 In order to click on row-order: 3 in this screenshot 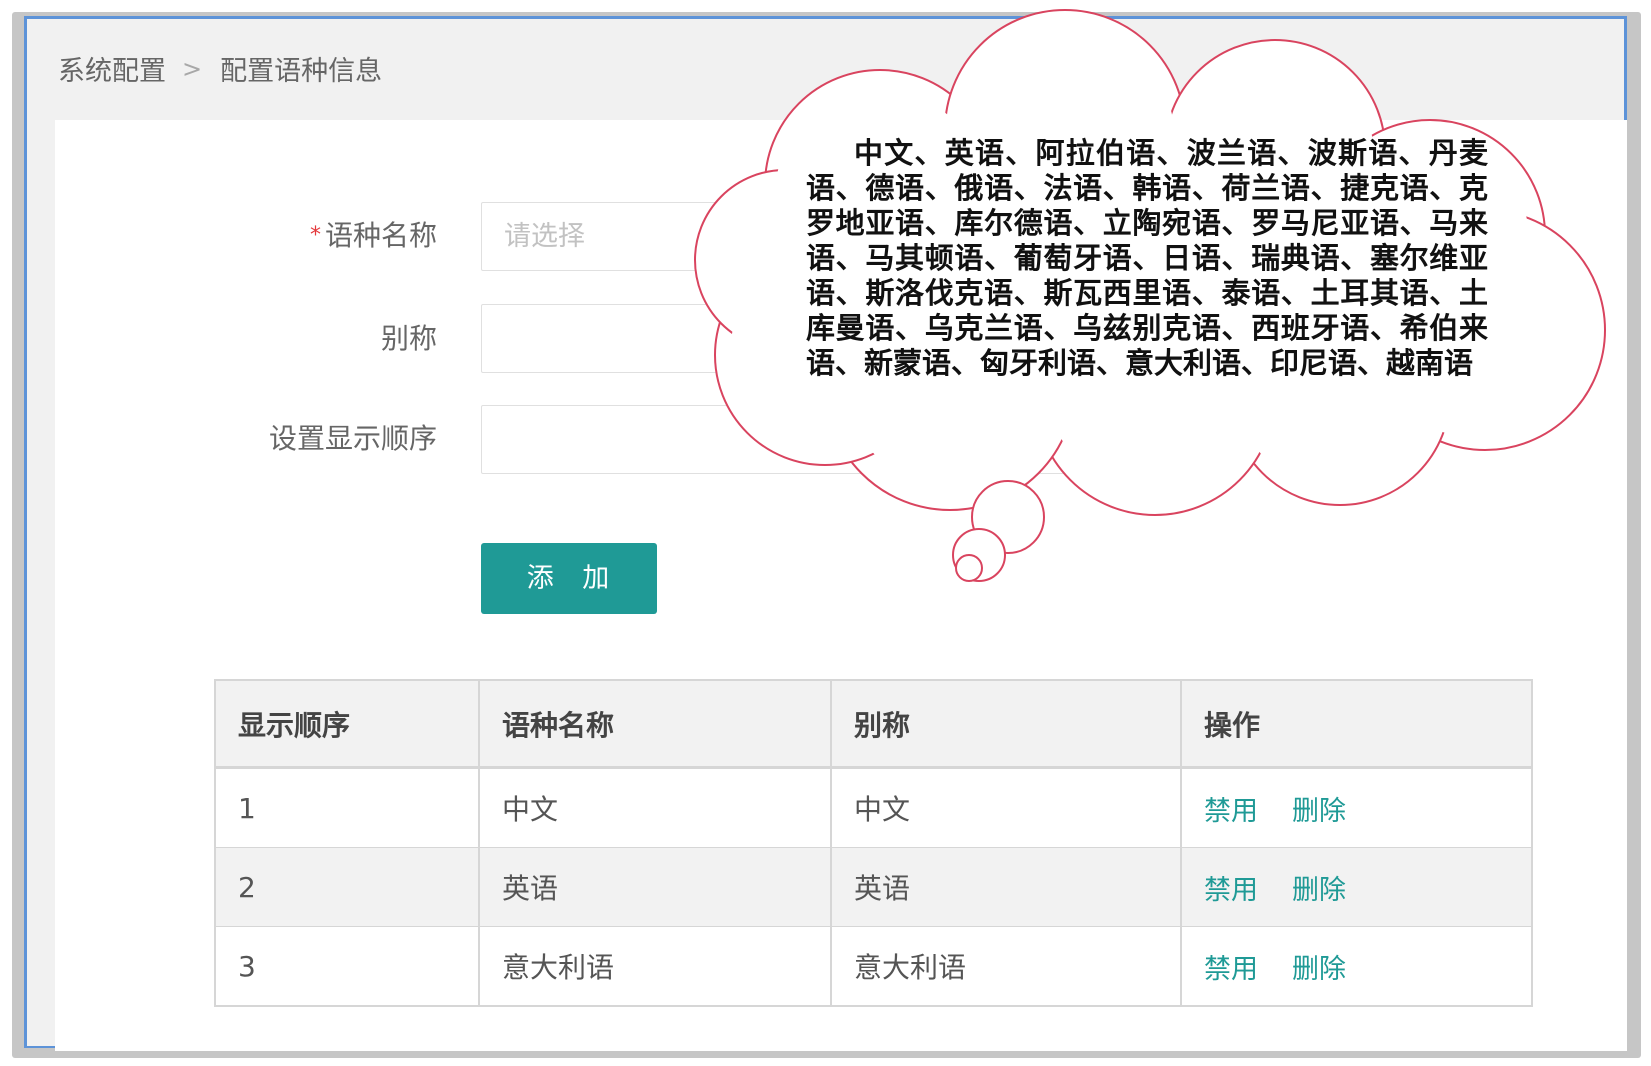, I will do `click(247, 966)`.